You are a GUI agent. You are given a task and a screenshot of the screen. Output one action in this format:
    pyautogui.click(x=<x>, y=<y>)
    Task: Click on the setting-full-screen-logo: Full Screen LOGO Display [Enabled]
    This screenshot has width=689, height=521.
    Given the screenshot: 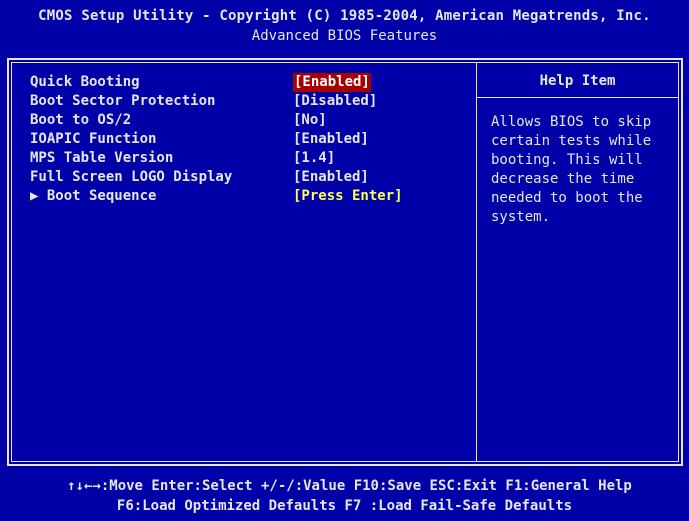 What is the action you would take?
    pyautogui.click(x=250, y=177)
    